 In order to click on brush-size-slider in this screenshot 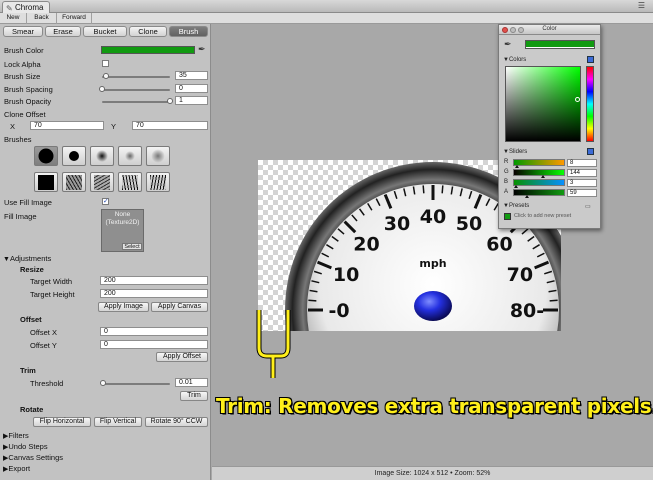, I will do `click(136, 77)`.